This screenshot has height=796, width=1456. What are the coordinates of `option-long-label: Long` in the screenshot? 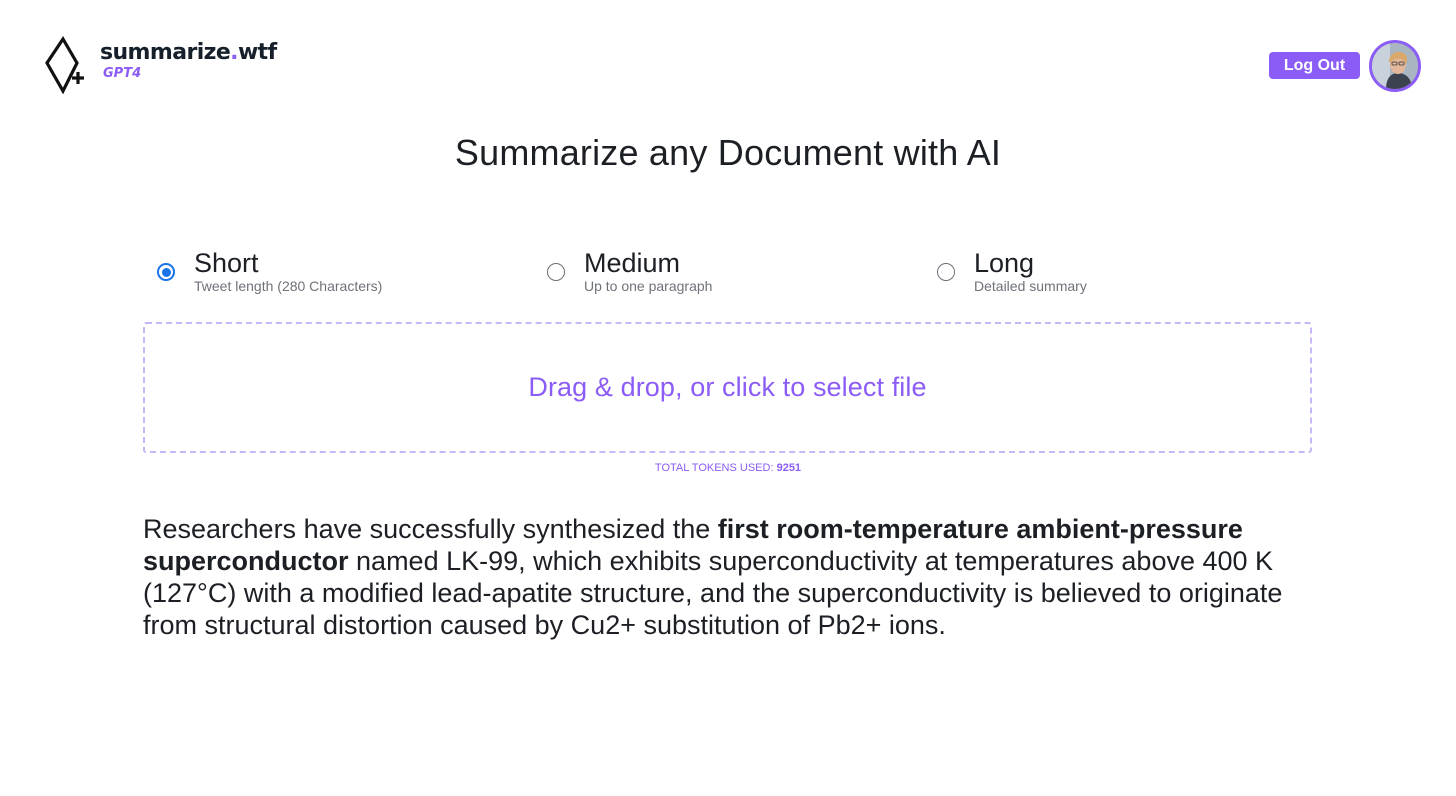 It's located at (1004, 263).